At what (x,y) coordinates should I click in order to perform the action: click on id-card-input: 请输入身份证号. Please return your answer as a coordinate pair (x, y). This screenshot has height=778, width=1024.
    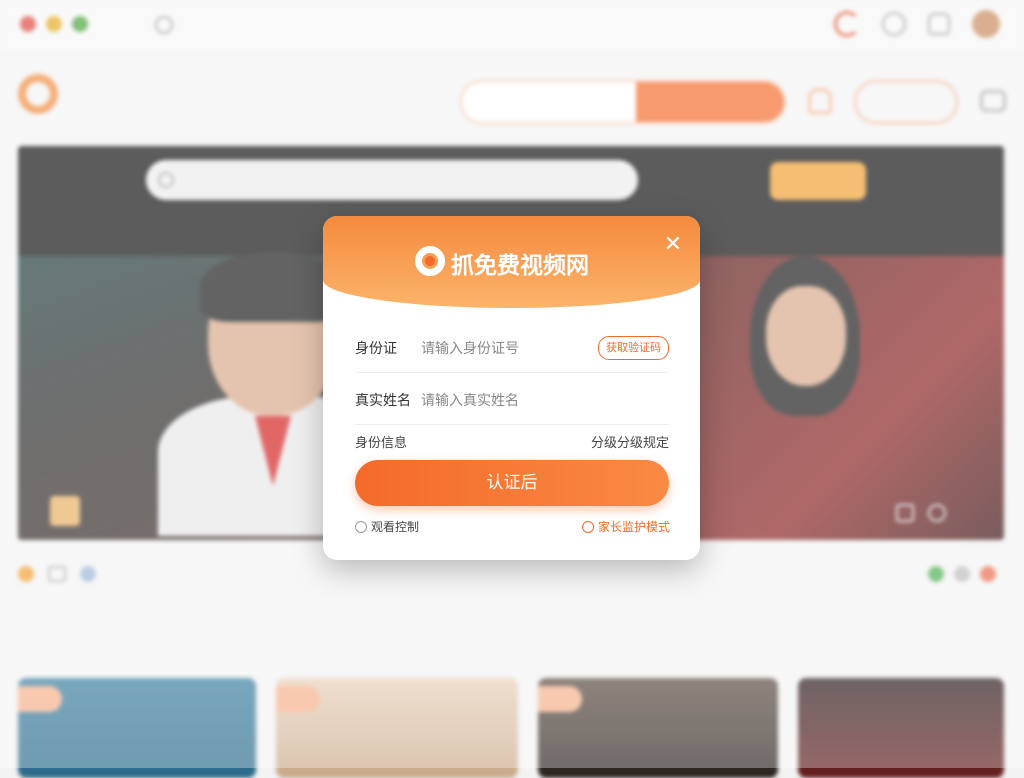
    Looking at the image, I should click on (470, 348).